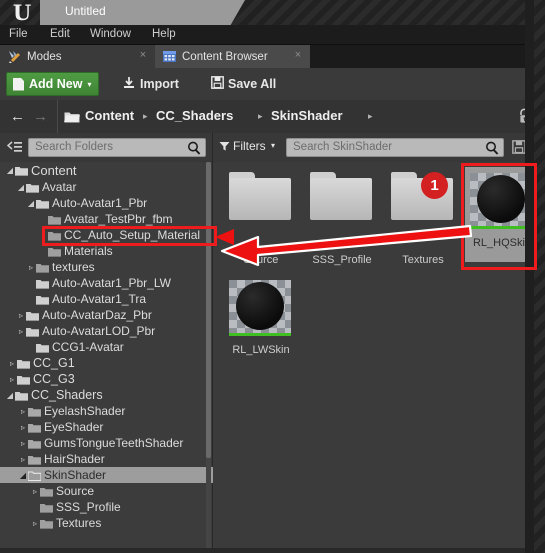 Image resolution: width=545 pixels, height=553 pixels. Describe the element at coordinates (52, 84) in the screenshot. I see `add-new-button: Add New ▾` at that location.